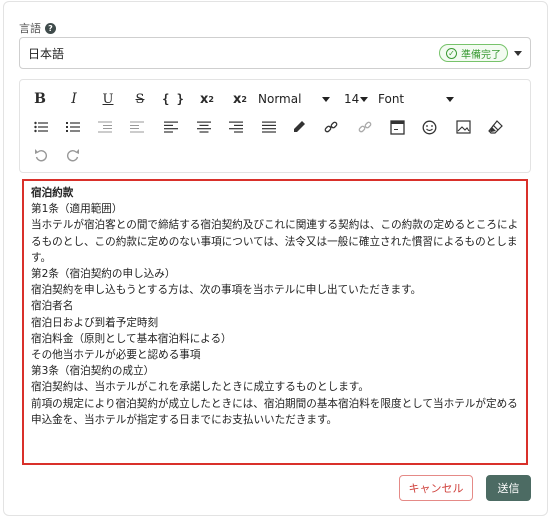  I want to click on image-icon, so click(463, 127).